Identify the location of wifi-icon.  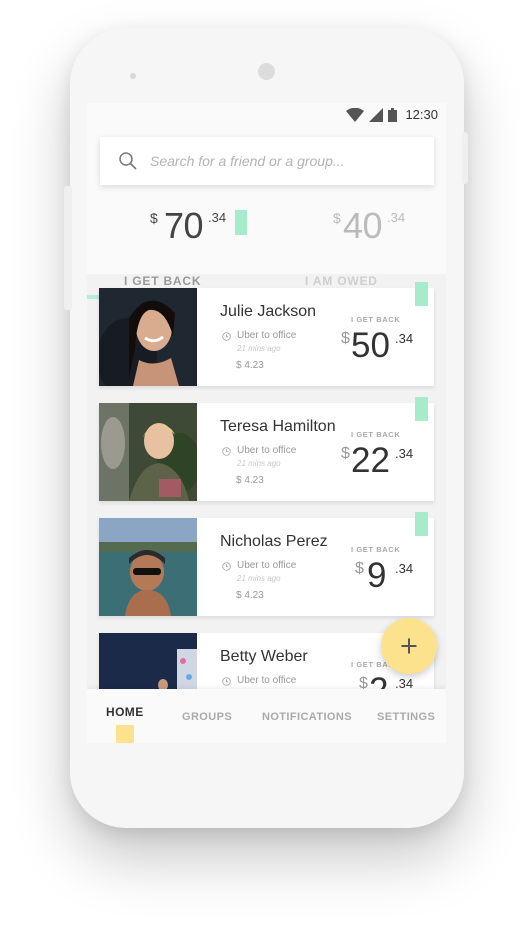
(355, 114).